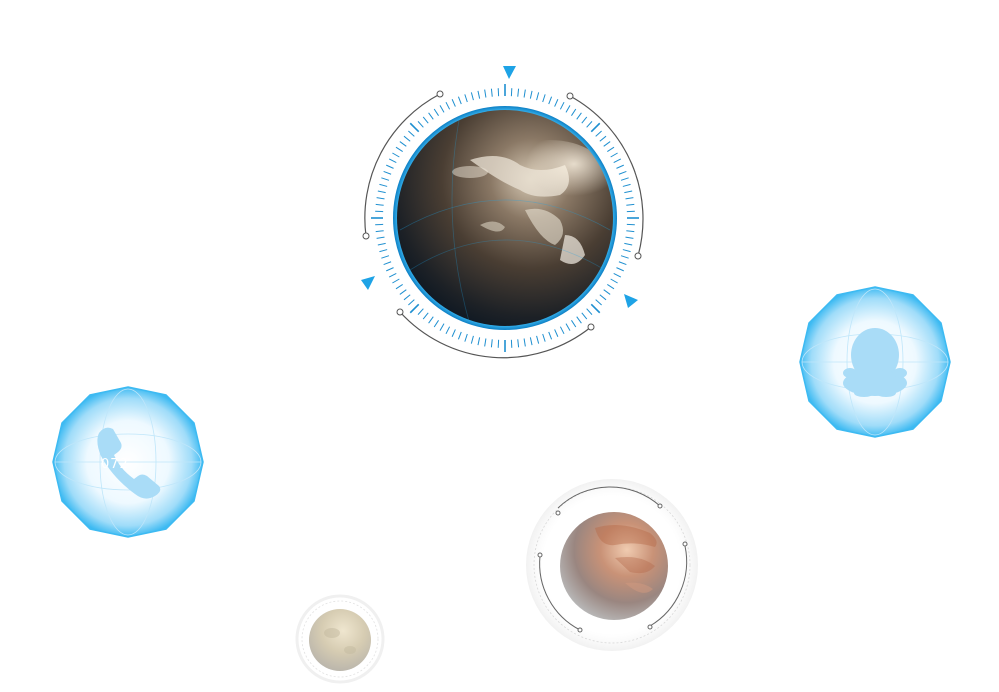  What do you see at coordinates (368, 283) in the screenshot?
I see `marker-left-icon` at bounding box center [368, 283].